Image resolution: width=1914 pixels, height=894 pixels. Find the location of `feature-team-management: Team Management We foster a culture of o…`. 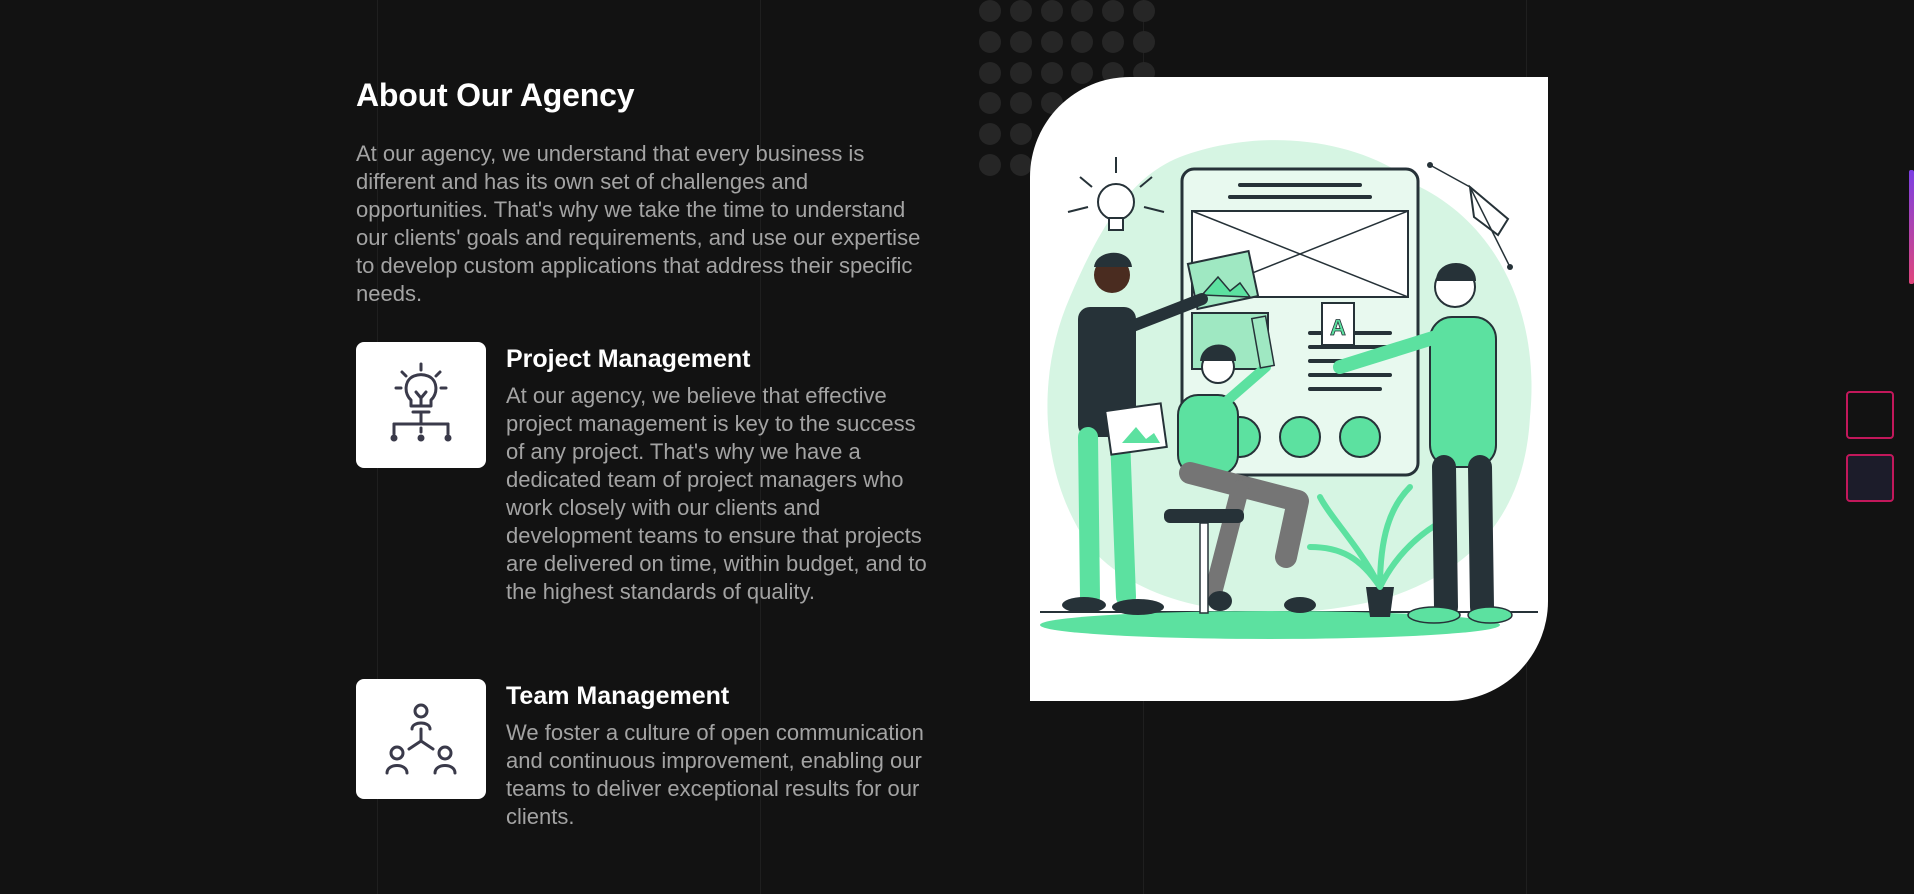

feature-team-management: Team Management We foster a culture of o… is located at coordinates (656, 779).